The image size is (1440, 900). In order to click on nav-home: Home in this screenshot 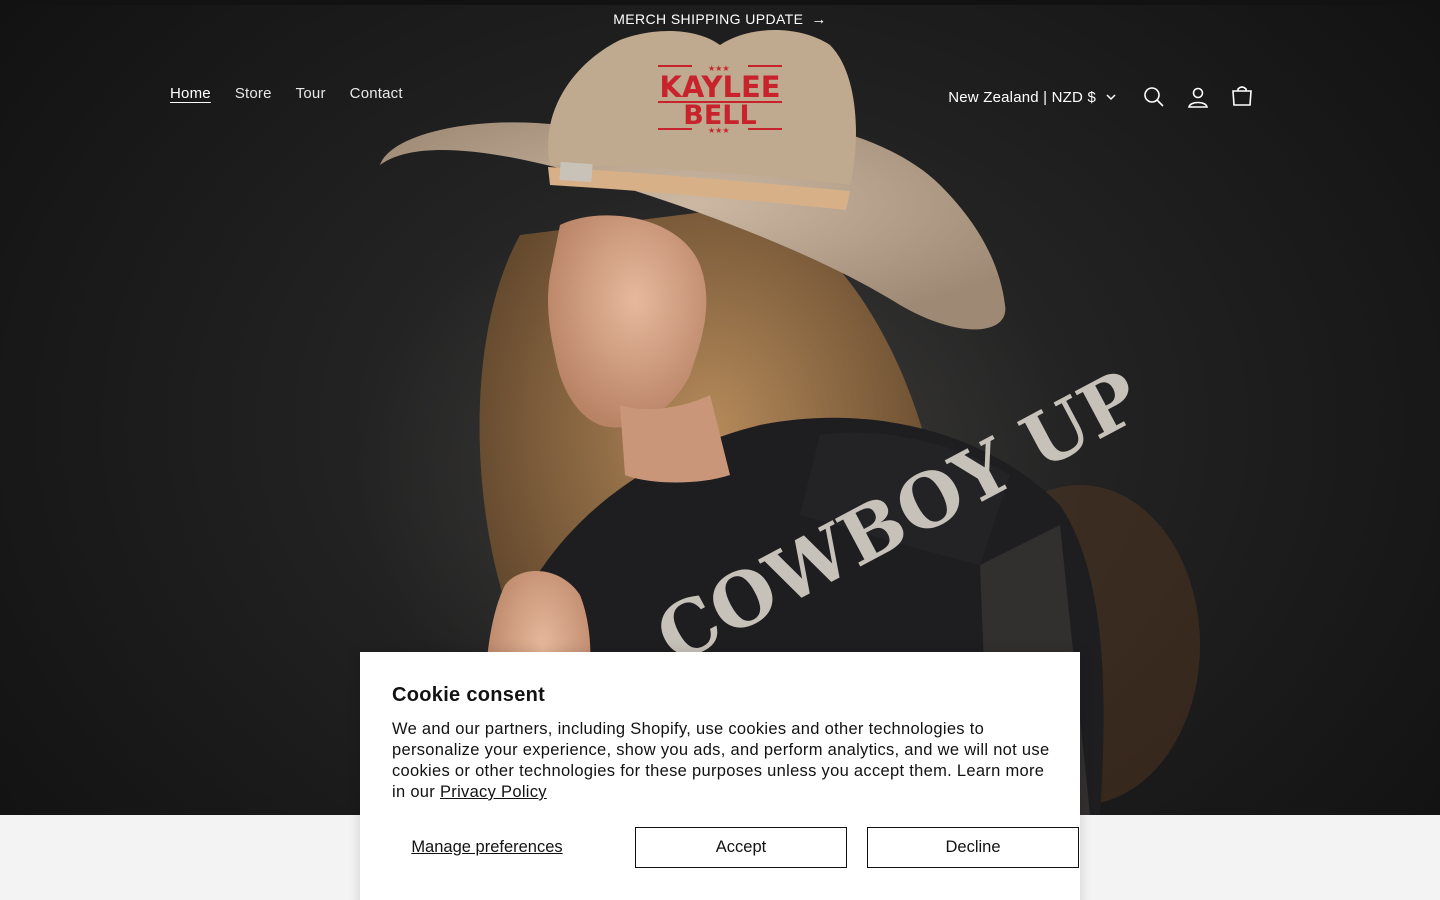, I will do `click(190, 93)`.